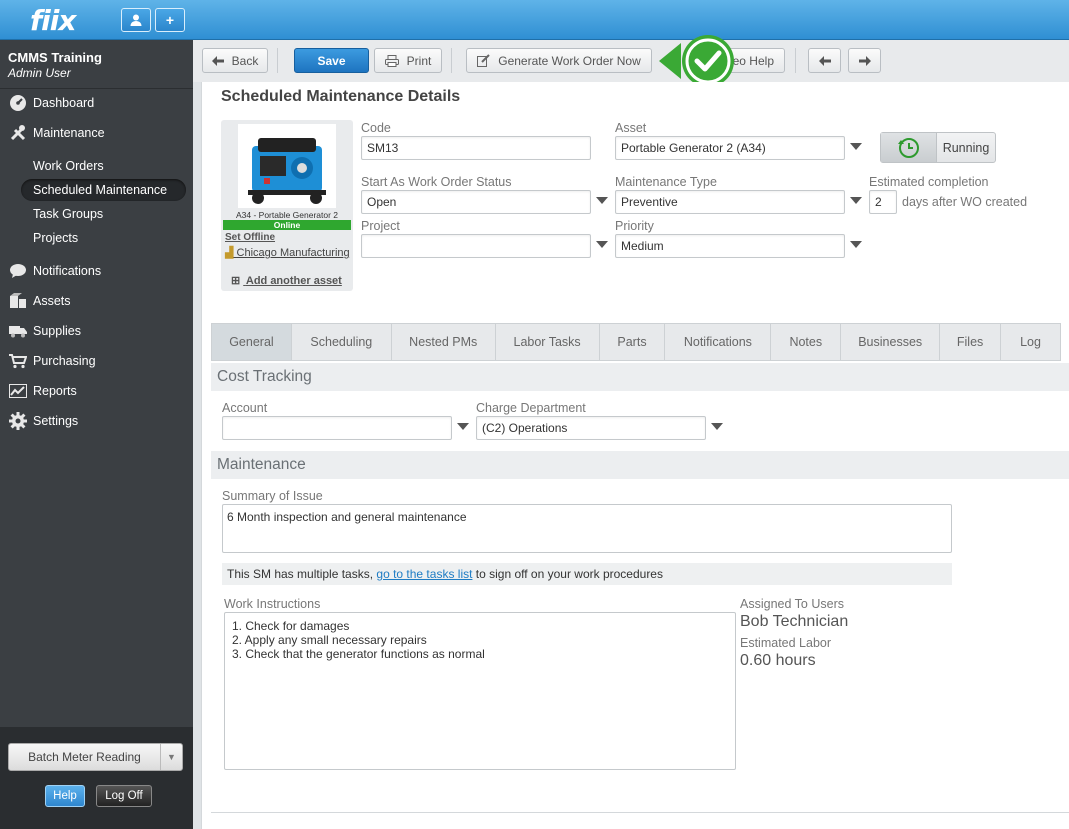  I want to click on asset-select: Portable Generator 2 (A34), so click(730, 148).